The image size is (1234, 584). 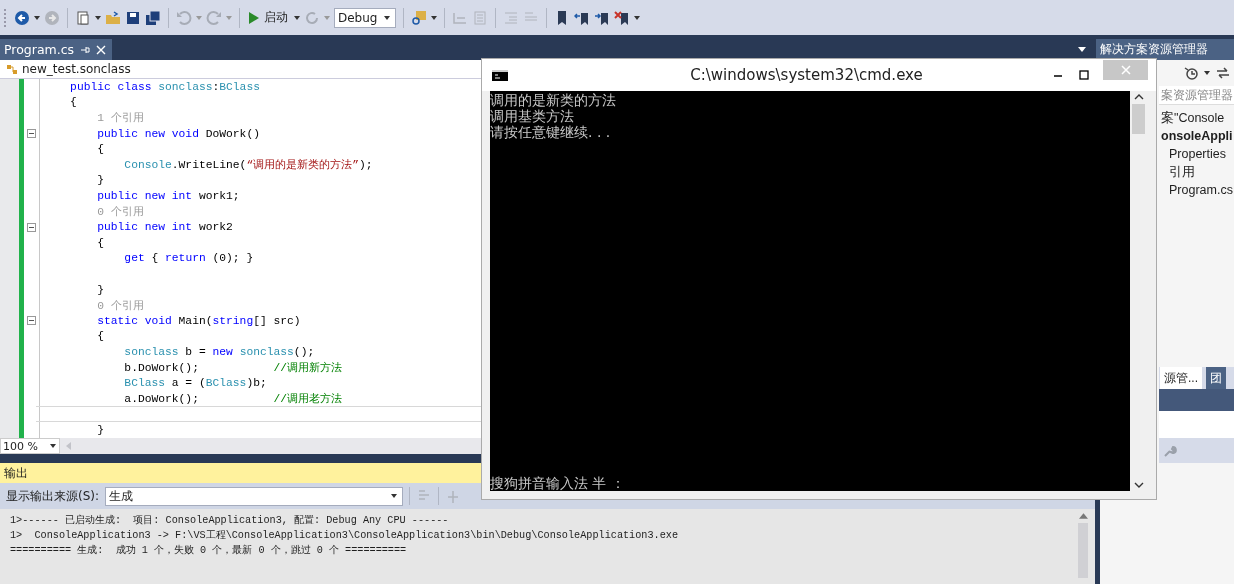 I want to click on save-icon, so click(x=133, y=17).